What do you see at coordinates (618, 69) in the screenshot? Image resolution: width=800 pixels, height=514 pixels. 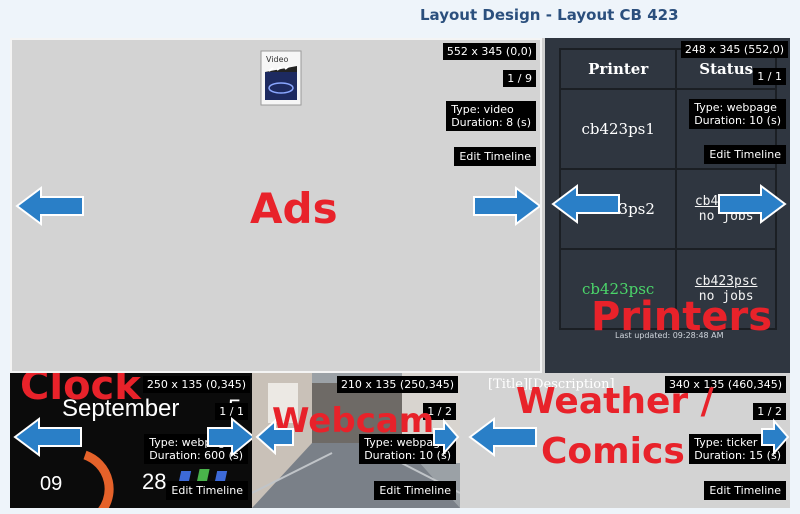 I see `table-header: Printer` at bounding box center [618, 69].